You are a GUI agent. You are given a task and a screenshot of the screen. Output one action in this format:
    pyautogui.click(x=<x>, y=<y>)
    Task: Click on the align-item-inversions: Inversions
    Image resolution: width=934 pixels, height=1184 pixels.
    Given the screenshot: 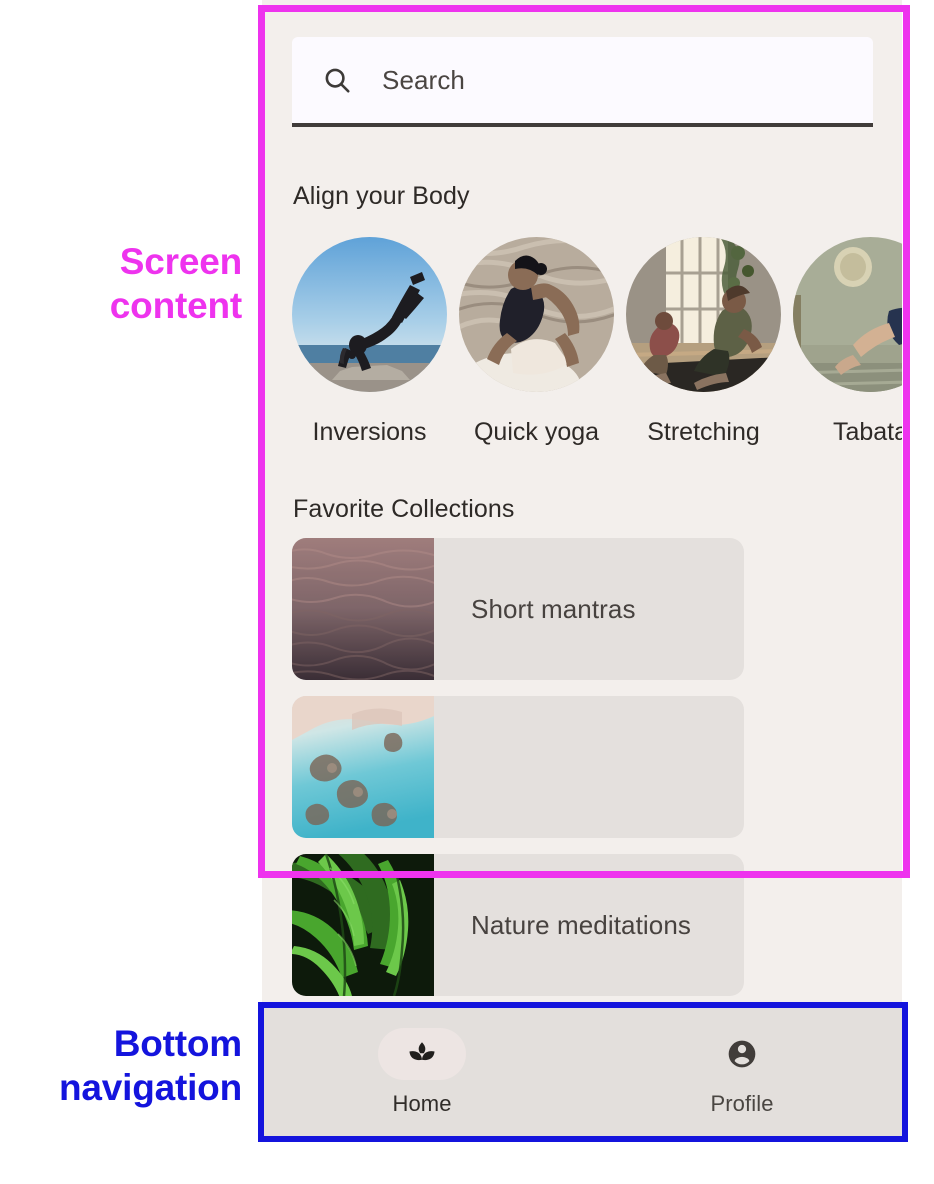 What is the action you would take?
    pyautogui.click(x=369, y=342)
    